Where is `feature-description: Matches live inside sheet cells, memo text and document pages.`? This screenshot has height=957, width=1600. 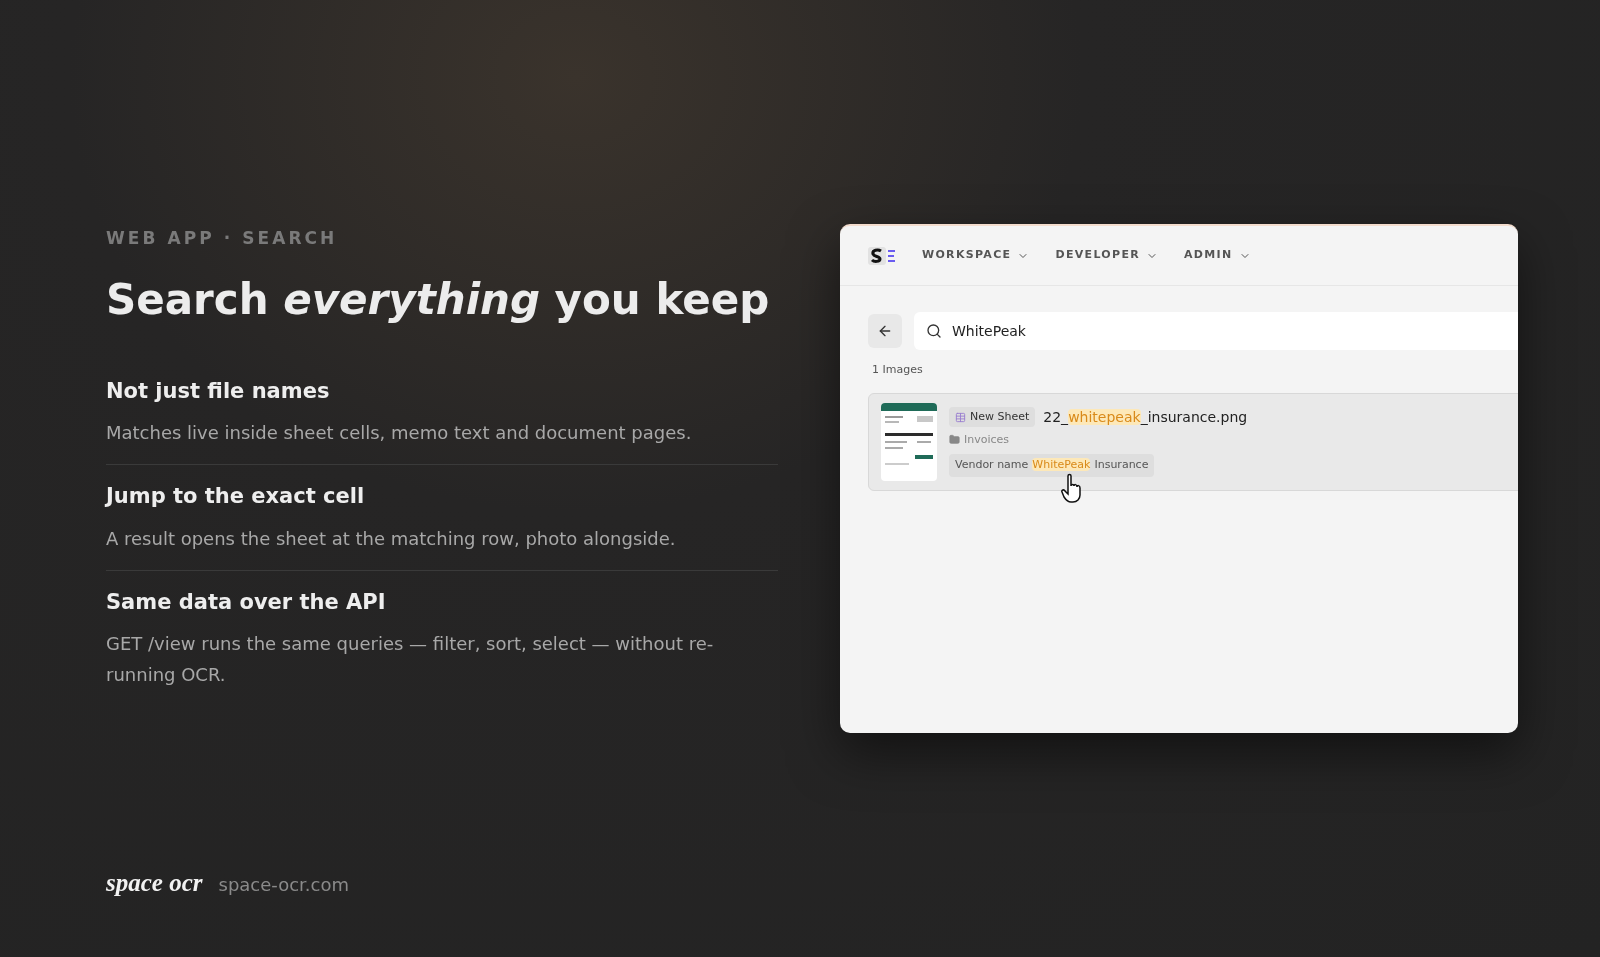 feature-description: Matches live inside sheet cells, memo text and document pages. is located at coordinates (399, 433).